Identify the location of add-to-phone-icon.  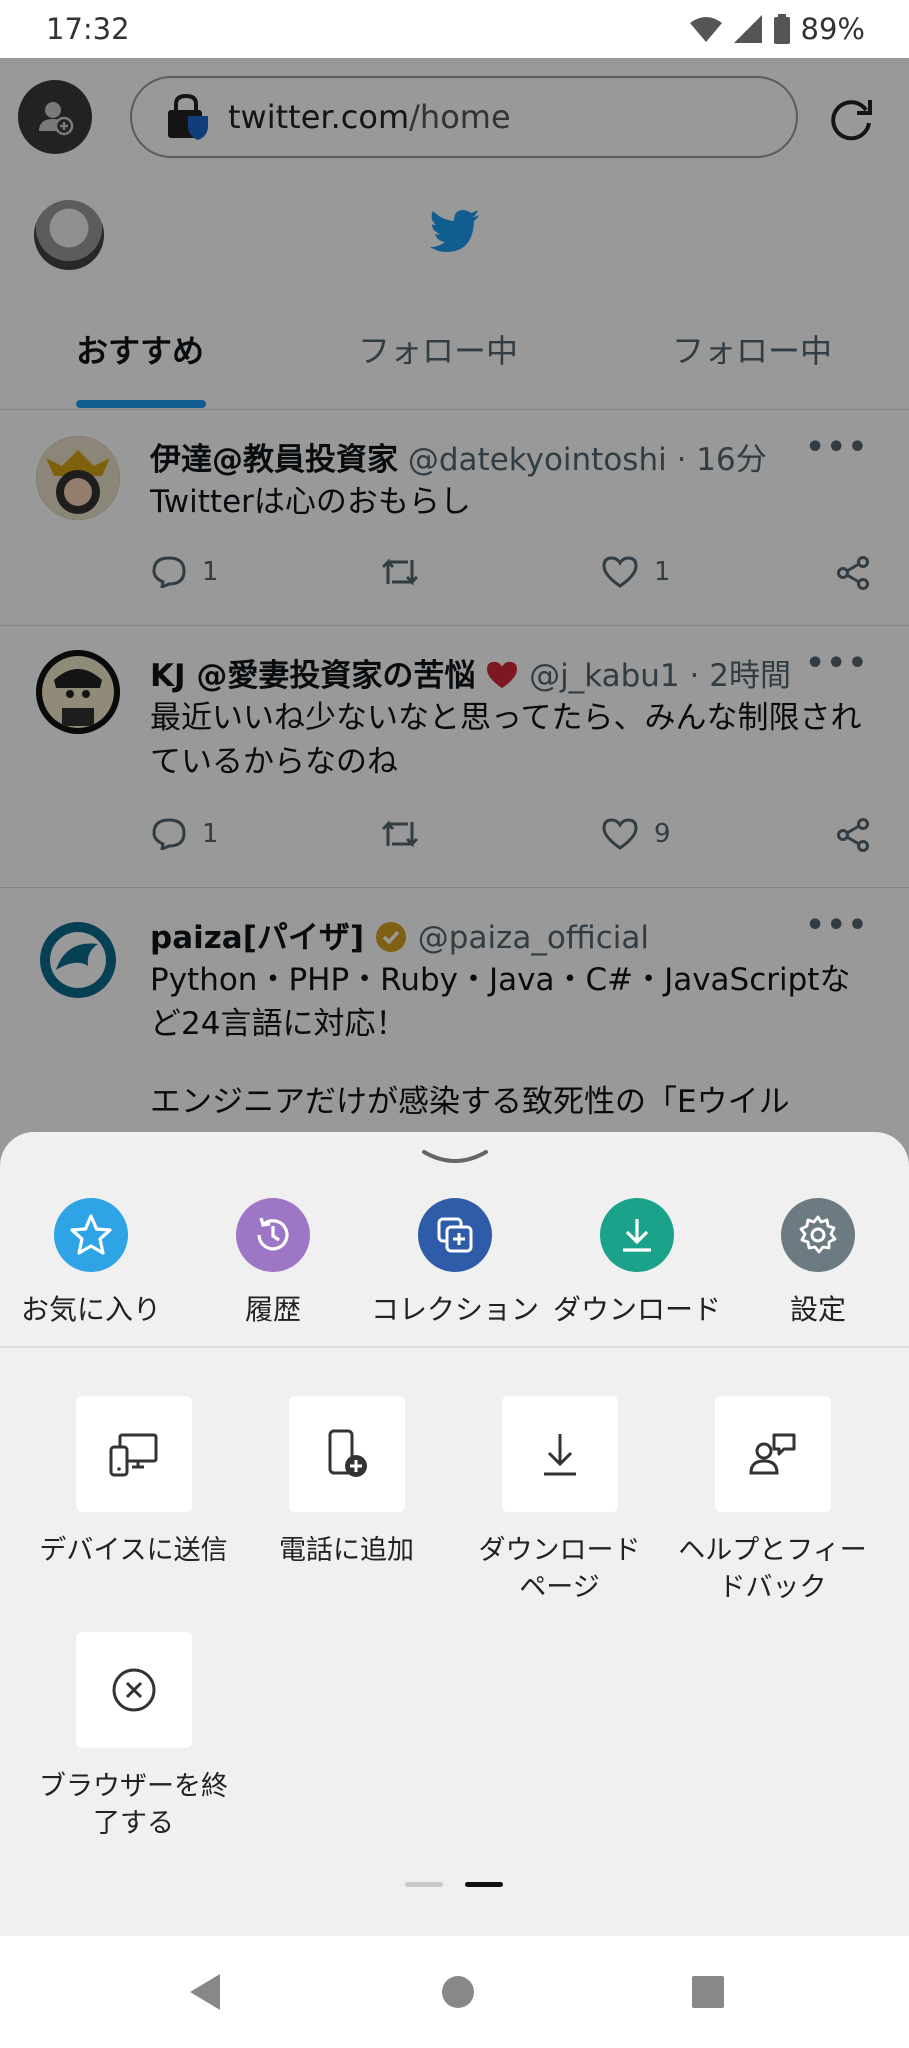
(347, 1453).